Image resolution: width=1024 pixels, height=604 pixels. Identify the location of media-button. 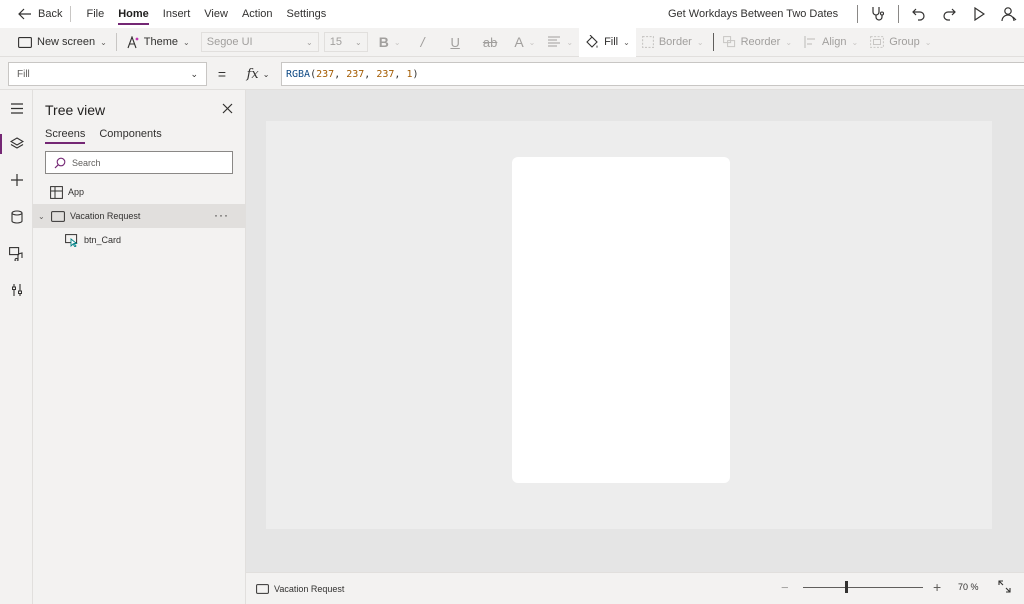
(16, 254).